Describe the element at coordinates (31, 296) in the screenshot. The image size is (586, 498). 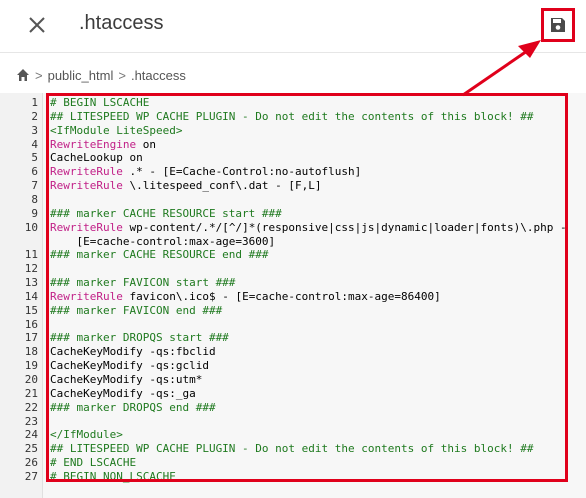
I see `line-number: 14` at that location.